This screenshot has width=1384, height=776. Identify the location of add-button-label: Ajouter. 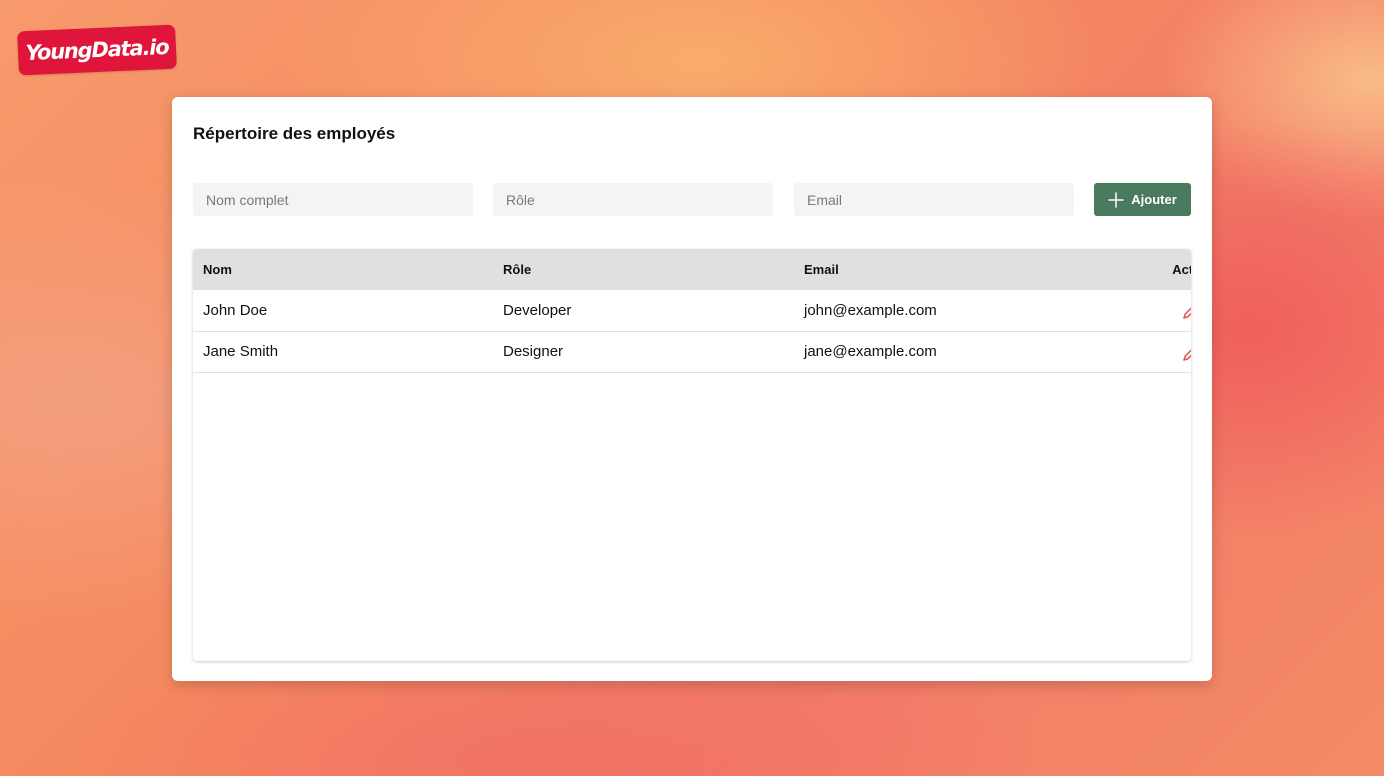
(1154, 199).